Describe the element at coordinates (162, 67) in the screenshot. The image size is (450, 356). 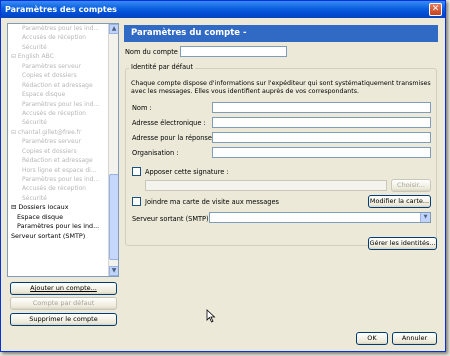
I see `identity-group-title: Identité par défaut` at that location.